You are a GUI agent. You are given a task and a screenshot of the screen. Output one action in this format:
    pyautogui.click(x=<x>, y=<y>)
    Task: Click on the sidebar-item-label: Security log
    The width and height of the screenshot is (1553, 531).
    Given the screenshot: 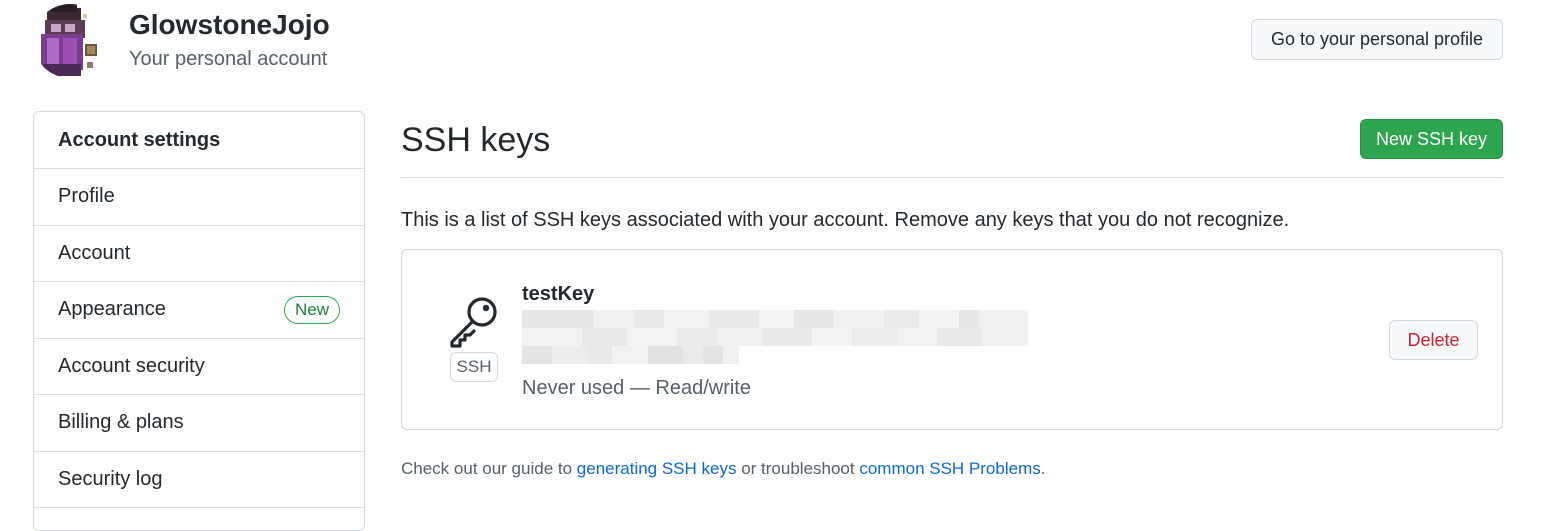 What is the action you would take?
    pyautogui.click(x=110, y=478)
    